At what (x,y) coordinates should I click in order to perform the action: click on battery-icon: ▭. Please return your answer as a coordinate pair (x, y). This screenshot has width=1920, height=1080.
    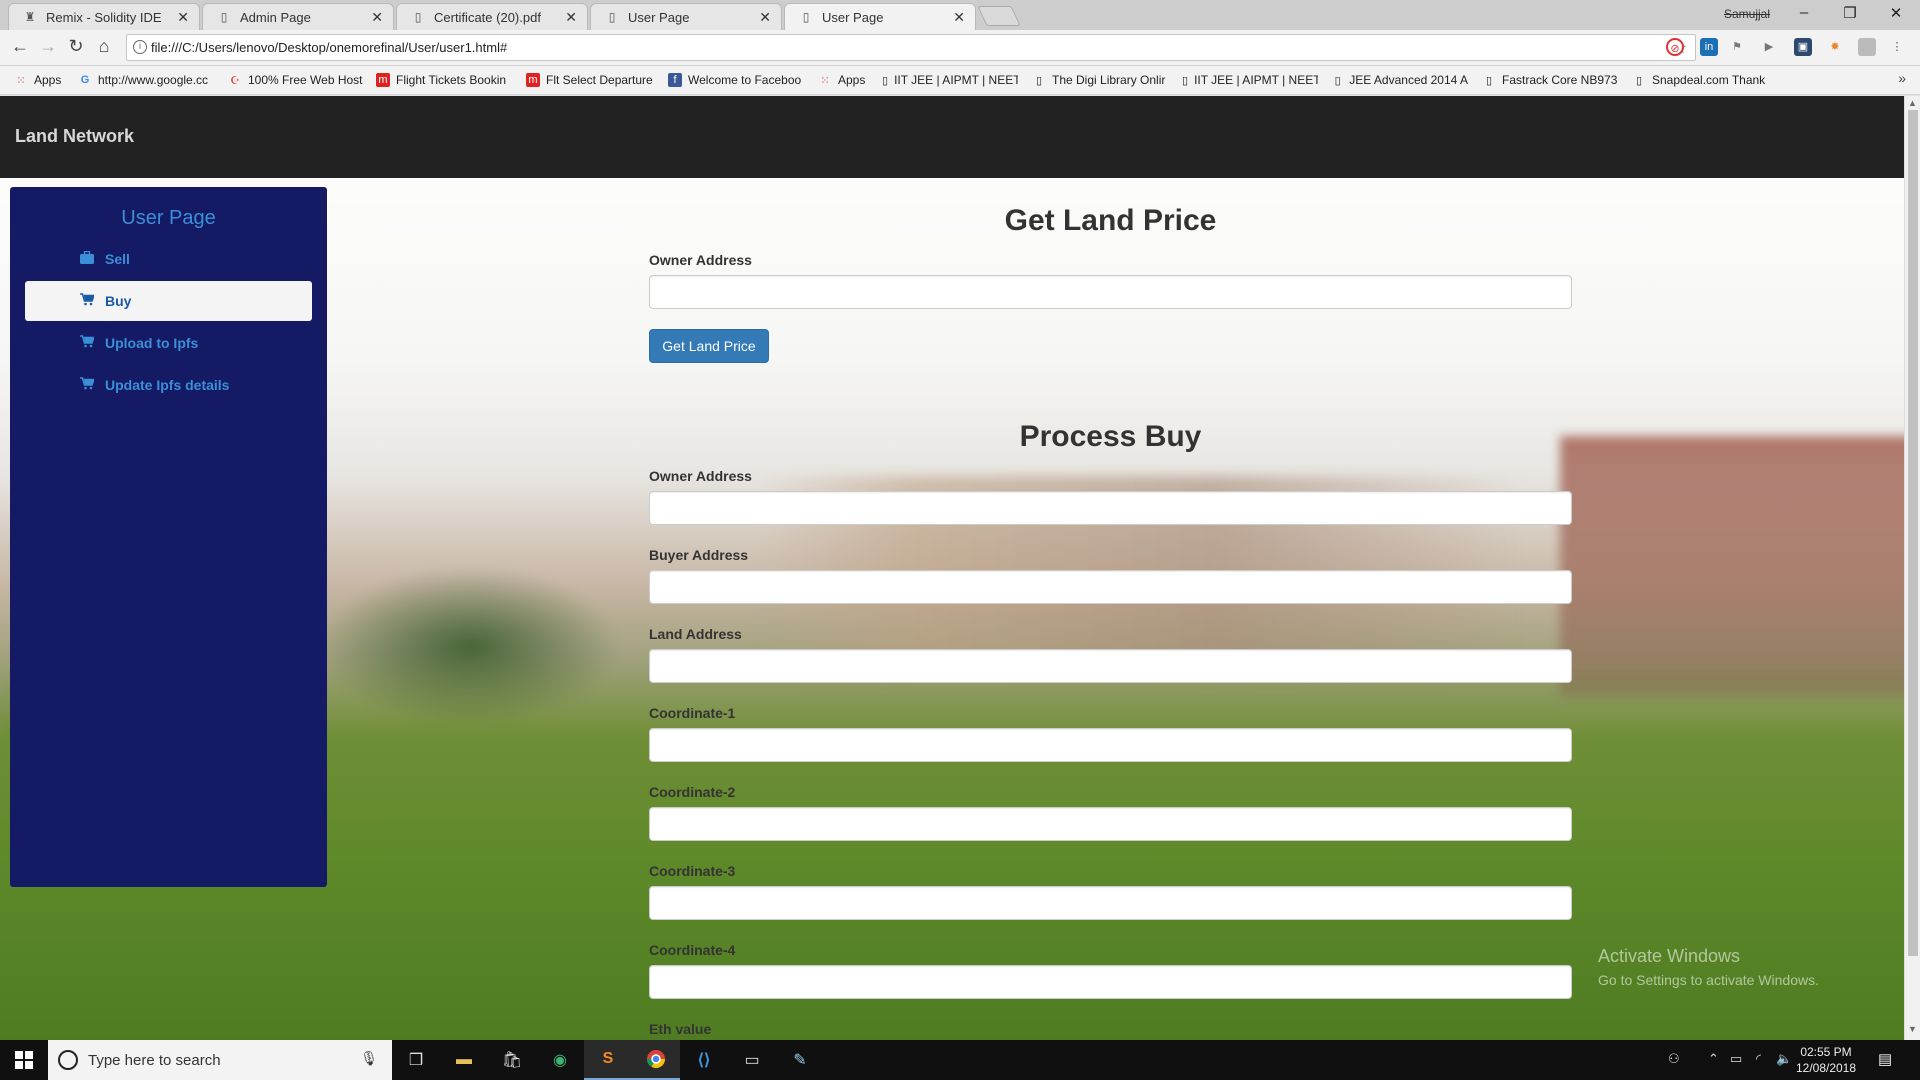
    Looking at the image, I should click on (1736, 1059).